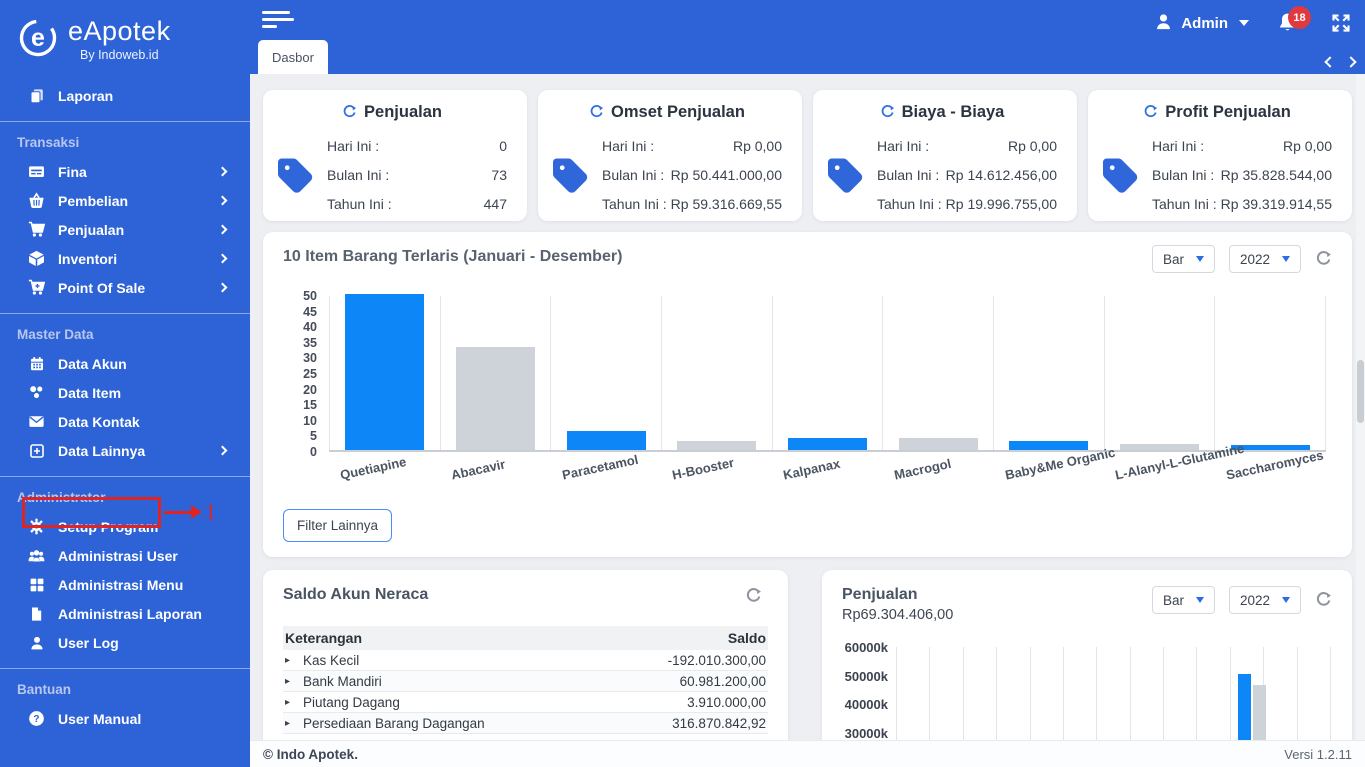 Image resolution: width=1365 pixels, height=767 pixels. Describe the element at coordinates (1341, 23) in the screenshot. I see `fullscreen-icon` at that location.